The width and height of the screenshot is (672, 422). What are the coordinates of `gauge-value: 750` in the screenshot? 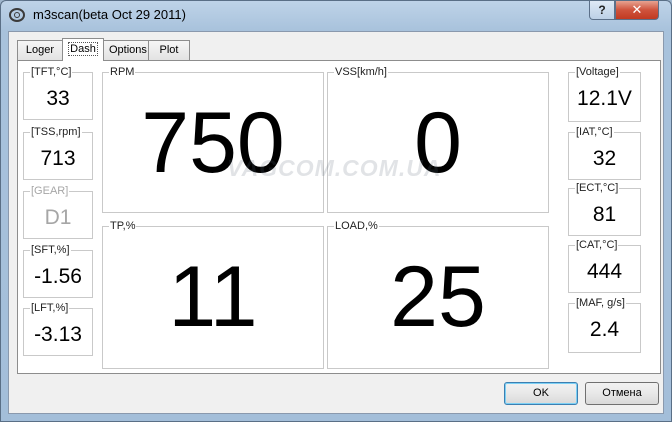 It's located at (213, 143).